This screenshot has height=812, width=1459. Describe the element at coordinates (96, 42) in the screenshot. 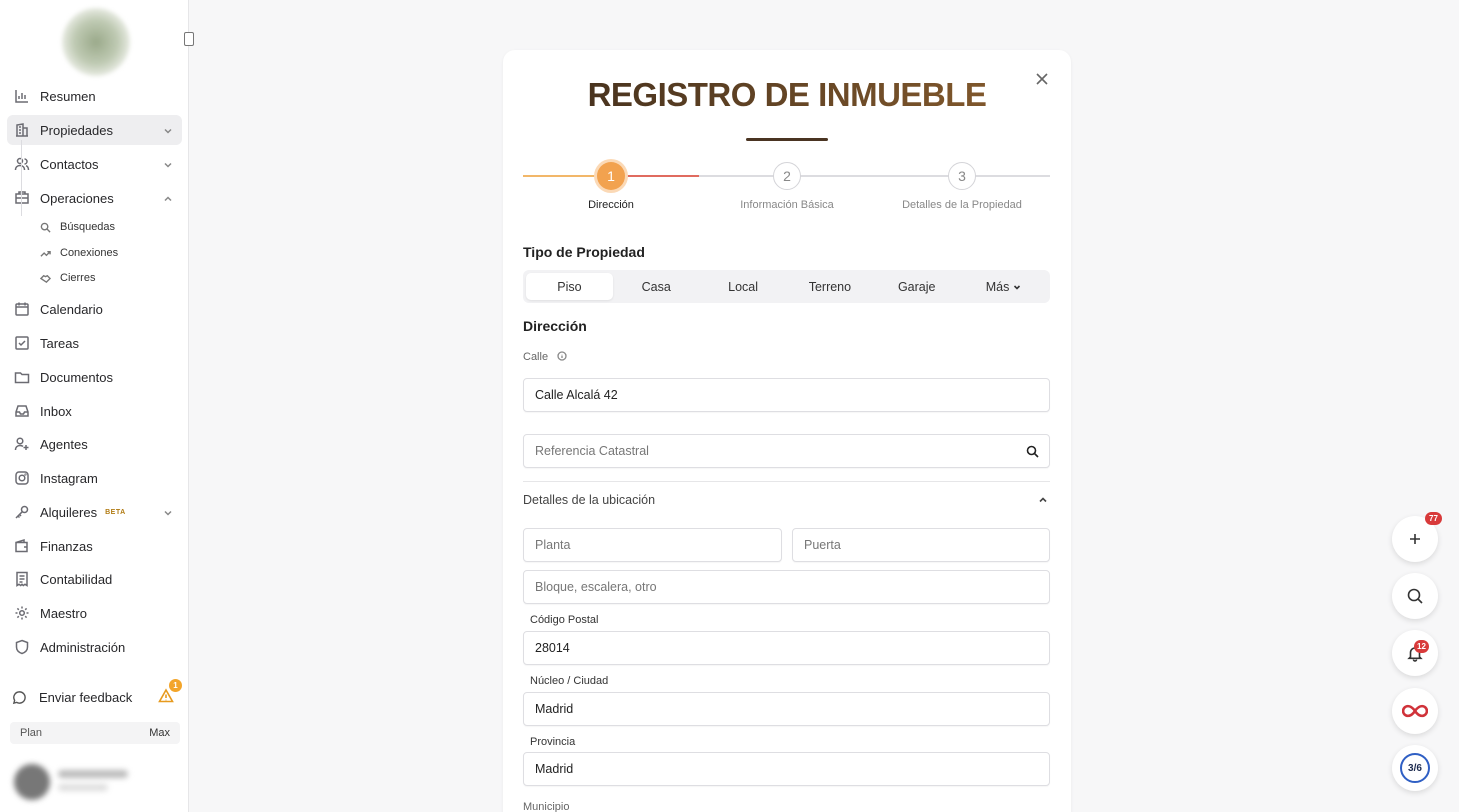

I see `logo` at that location.